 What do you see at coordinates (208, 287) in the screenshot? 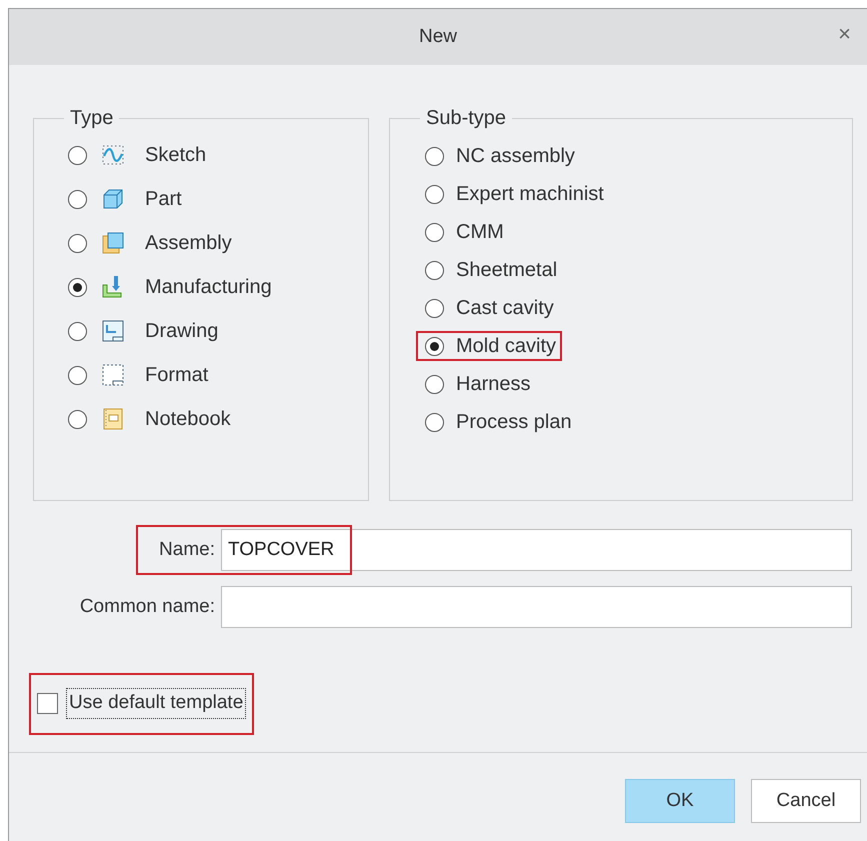
I see `type-label: Manufacturing` at bounding box center [208, 287].